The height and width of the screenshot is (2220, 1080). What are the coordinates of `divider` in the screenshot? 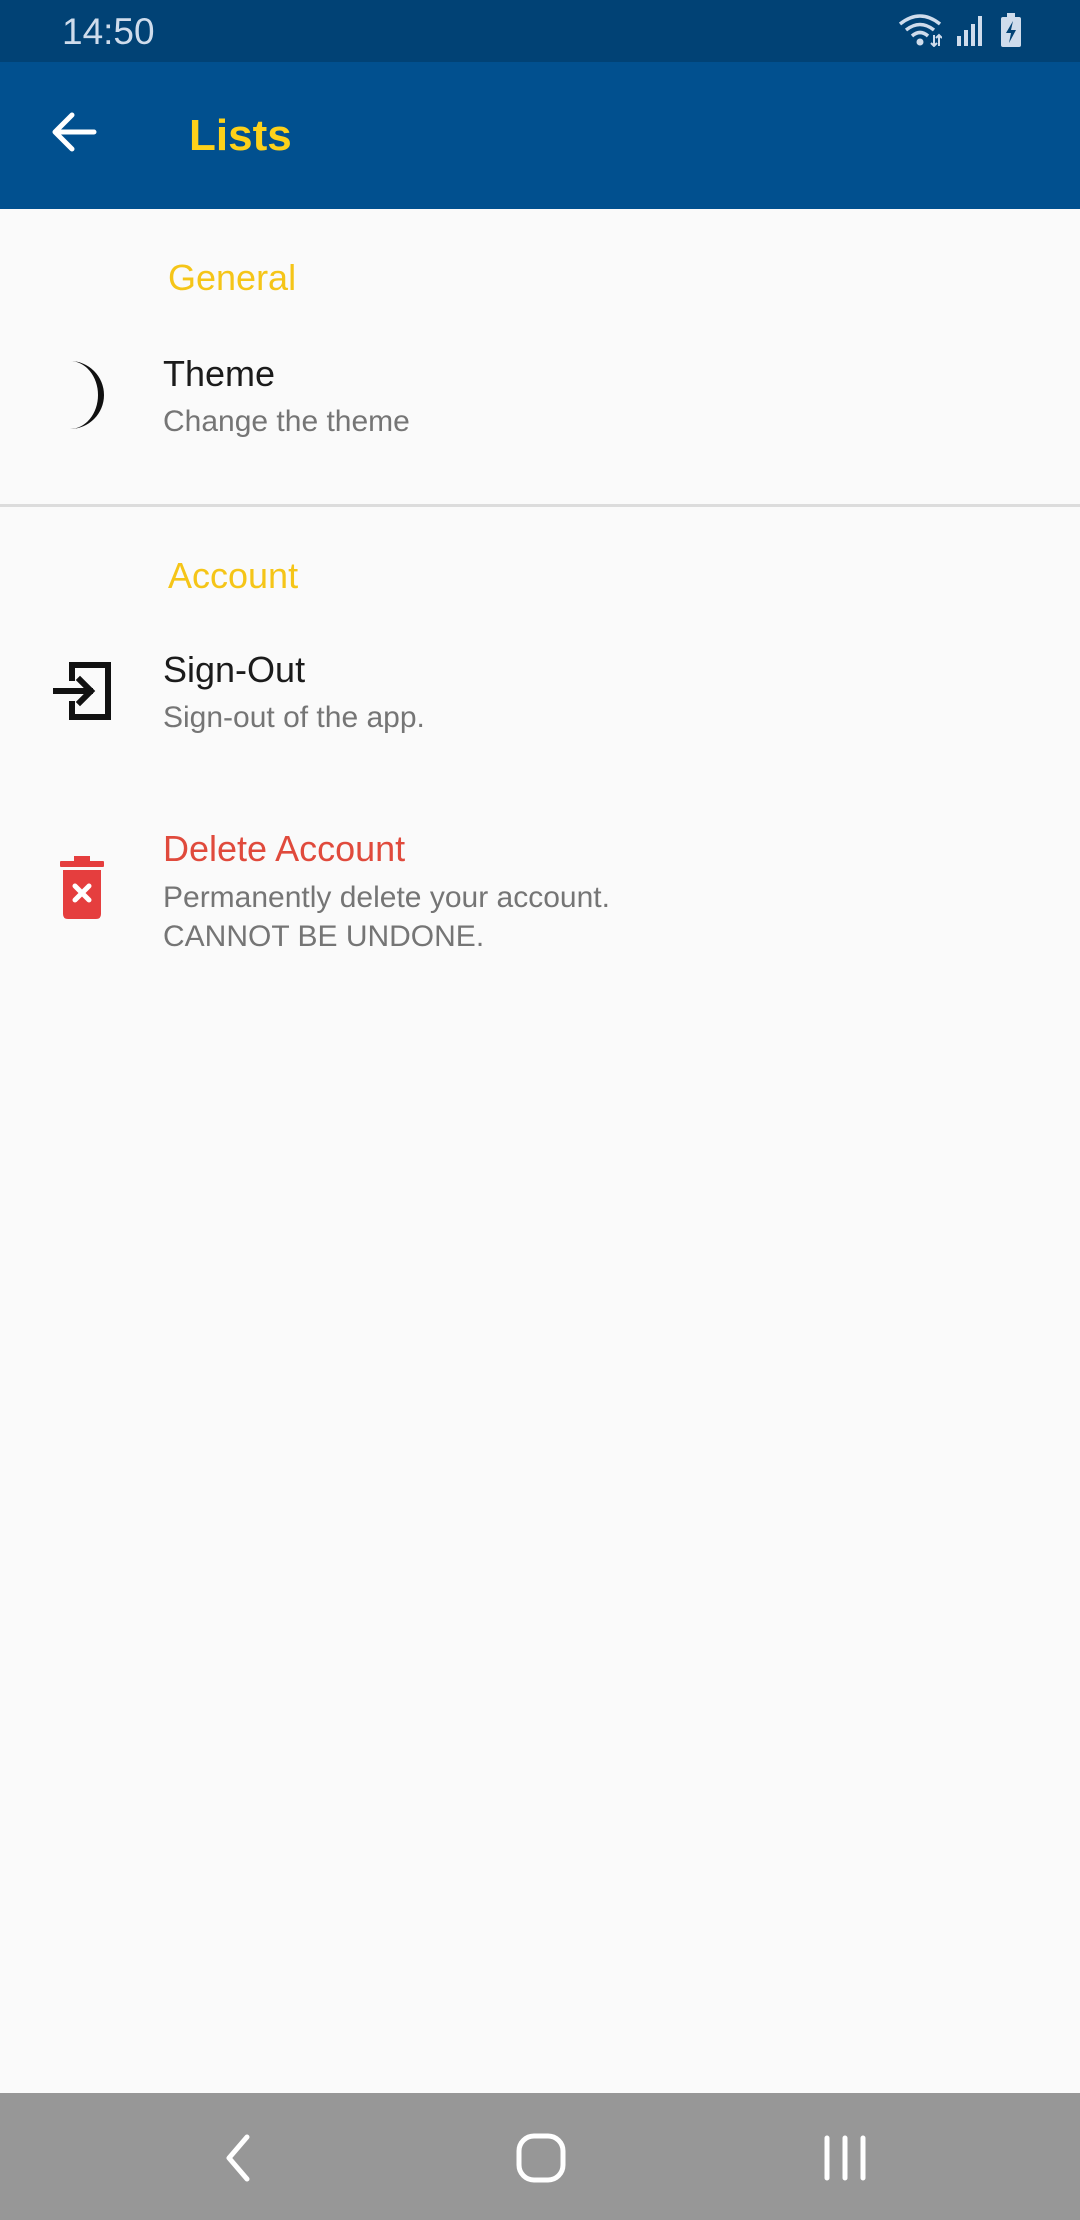 It's located at (540, 505).